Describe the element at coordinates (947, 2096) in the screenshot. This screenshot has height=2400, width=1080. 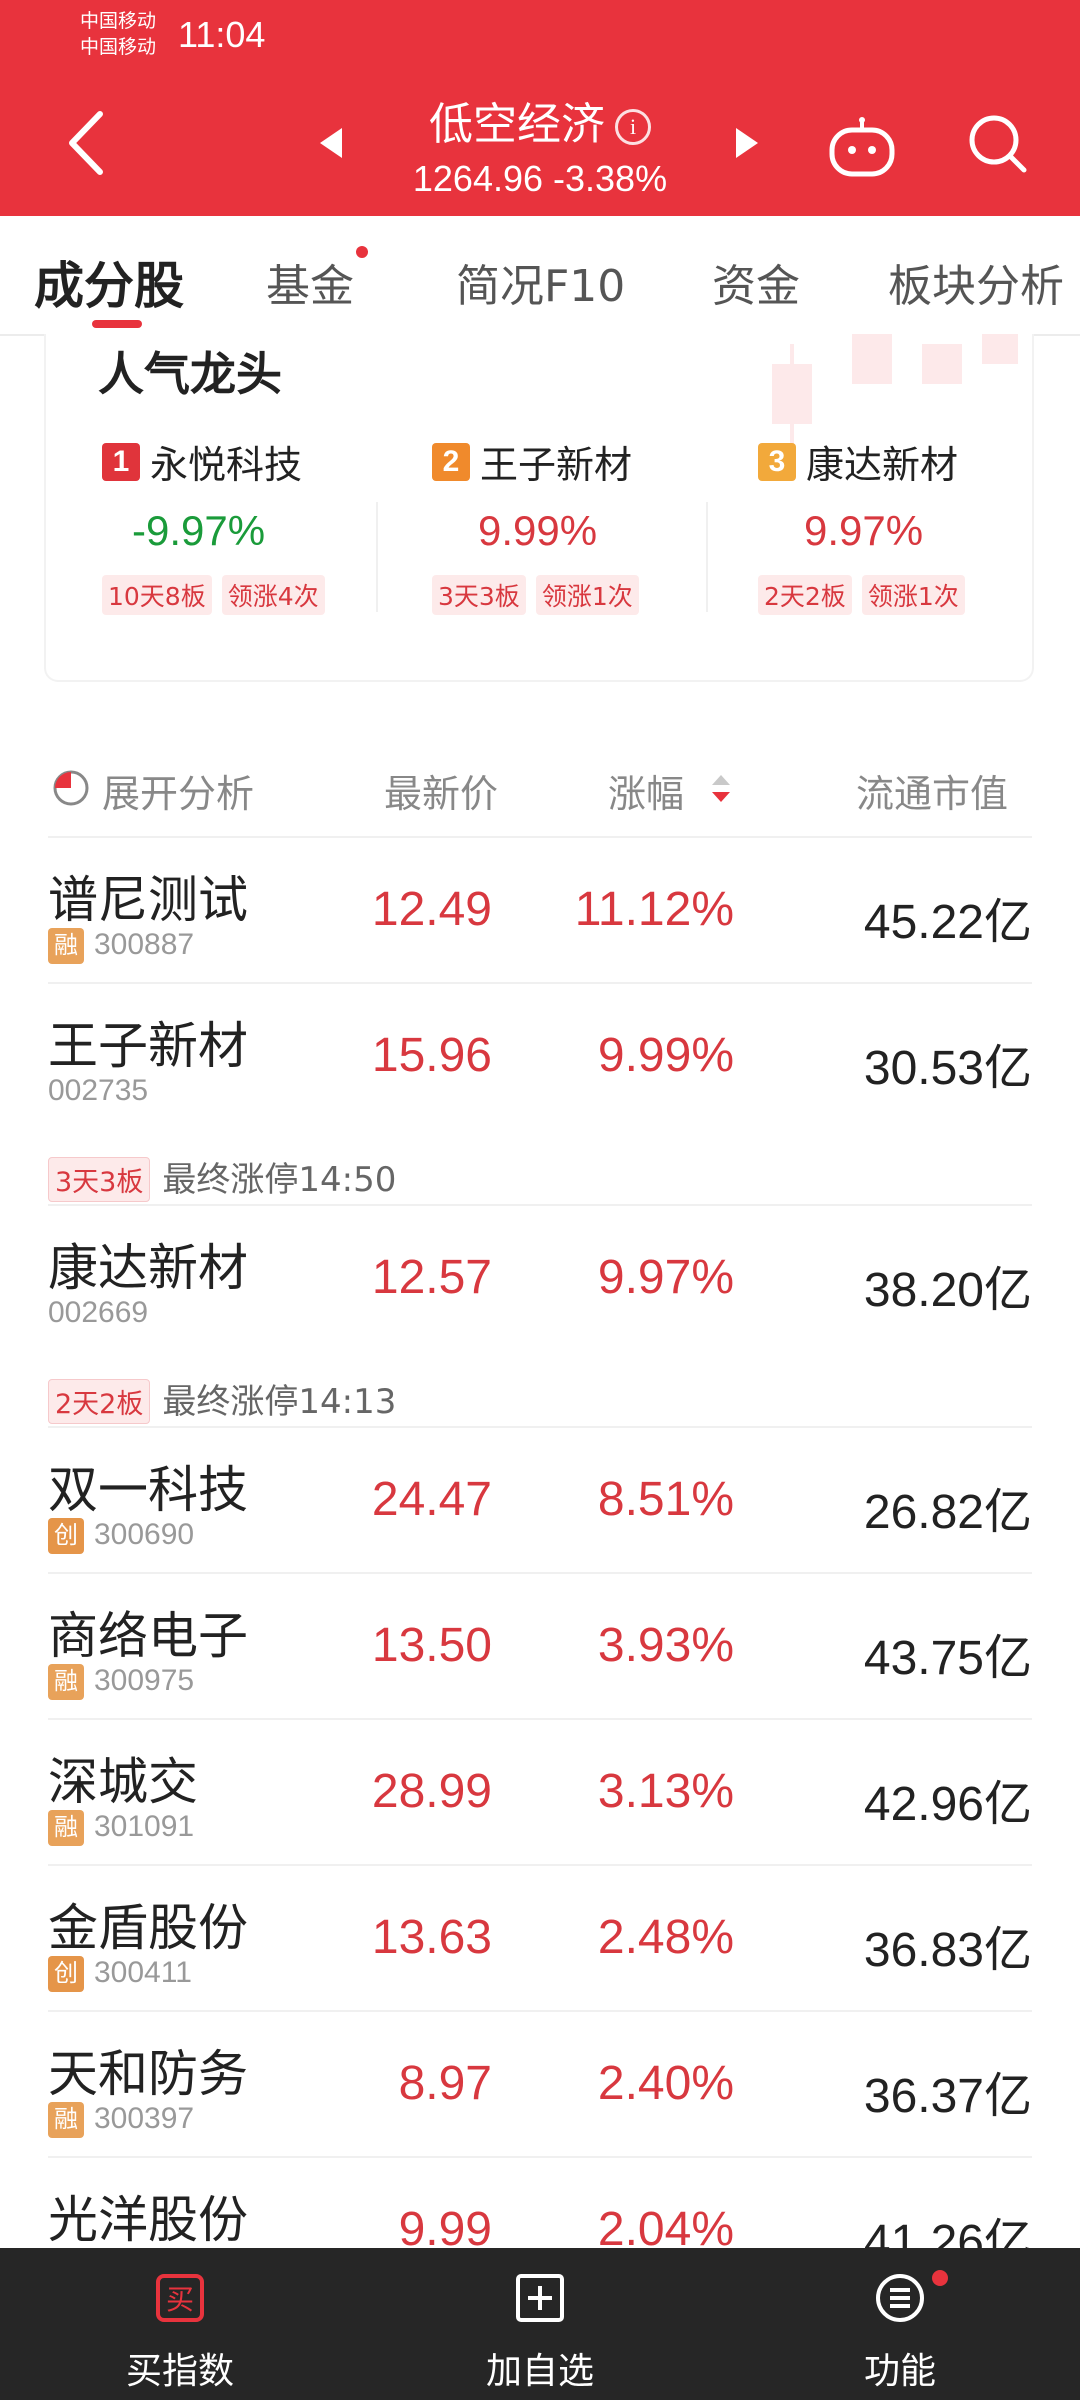
I see `float-market-cap: 36.37亿` at that location.